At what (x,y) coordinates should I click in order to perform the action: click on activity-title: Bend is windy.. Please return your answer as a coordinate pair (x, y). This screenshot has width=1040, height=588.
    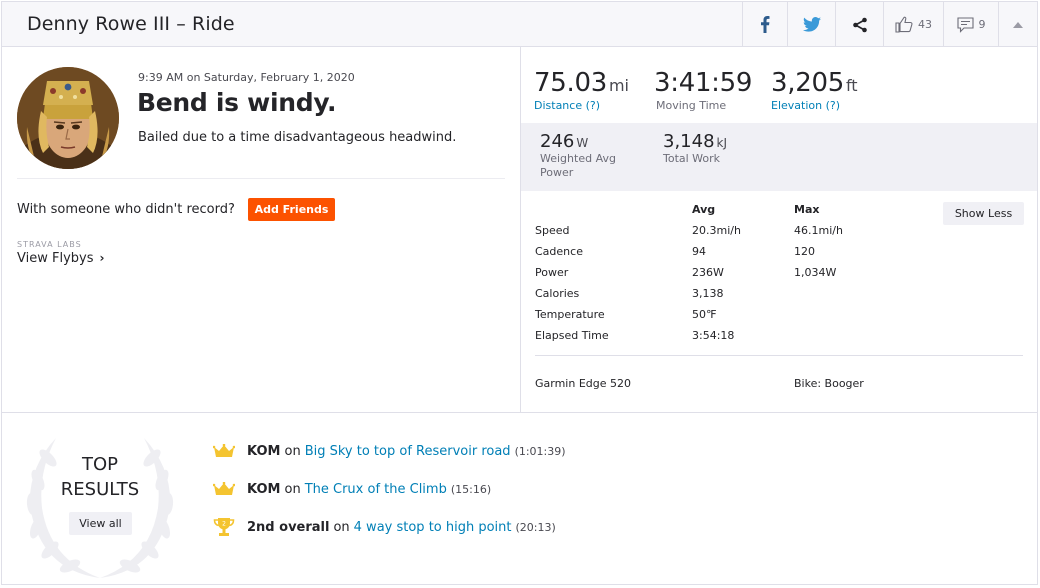
    Looking at the image, I should click on (237, 102).